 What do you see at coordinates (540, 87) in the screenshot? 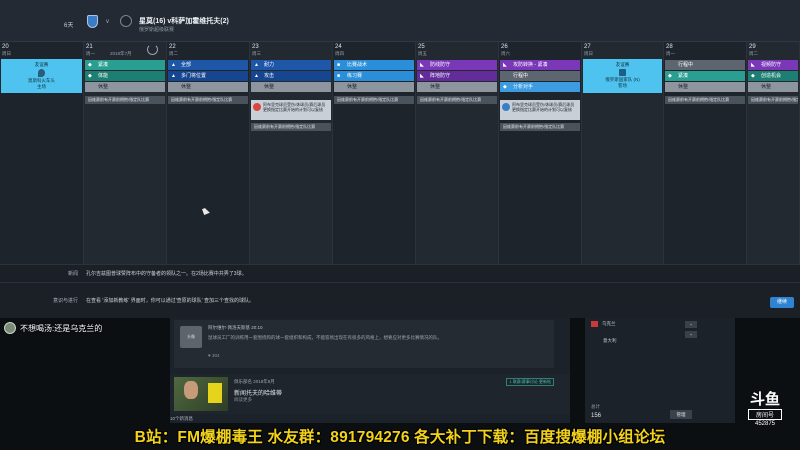
I see `session-analysis: ◆ 分析对手` at bounding box center [540, 87].